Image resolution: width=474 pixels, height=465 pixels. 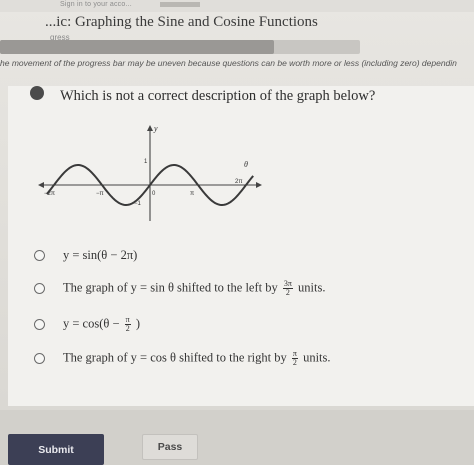 What do you see at coordinates (137, 47) in the screenshot?
I see `progress-bar-fill` at bounding box center [137, 47].